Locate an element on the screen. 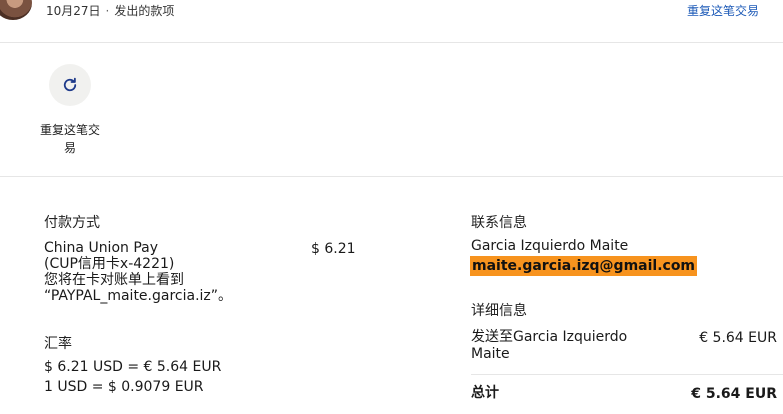 The image size is (783, 414). repeat-button-circle is located at coordinates (70, 85).